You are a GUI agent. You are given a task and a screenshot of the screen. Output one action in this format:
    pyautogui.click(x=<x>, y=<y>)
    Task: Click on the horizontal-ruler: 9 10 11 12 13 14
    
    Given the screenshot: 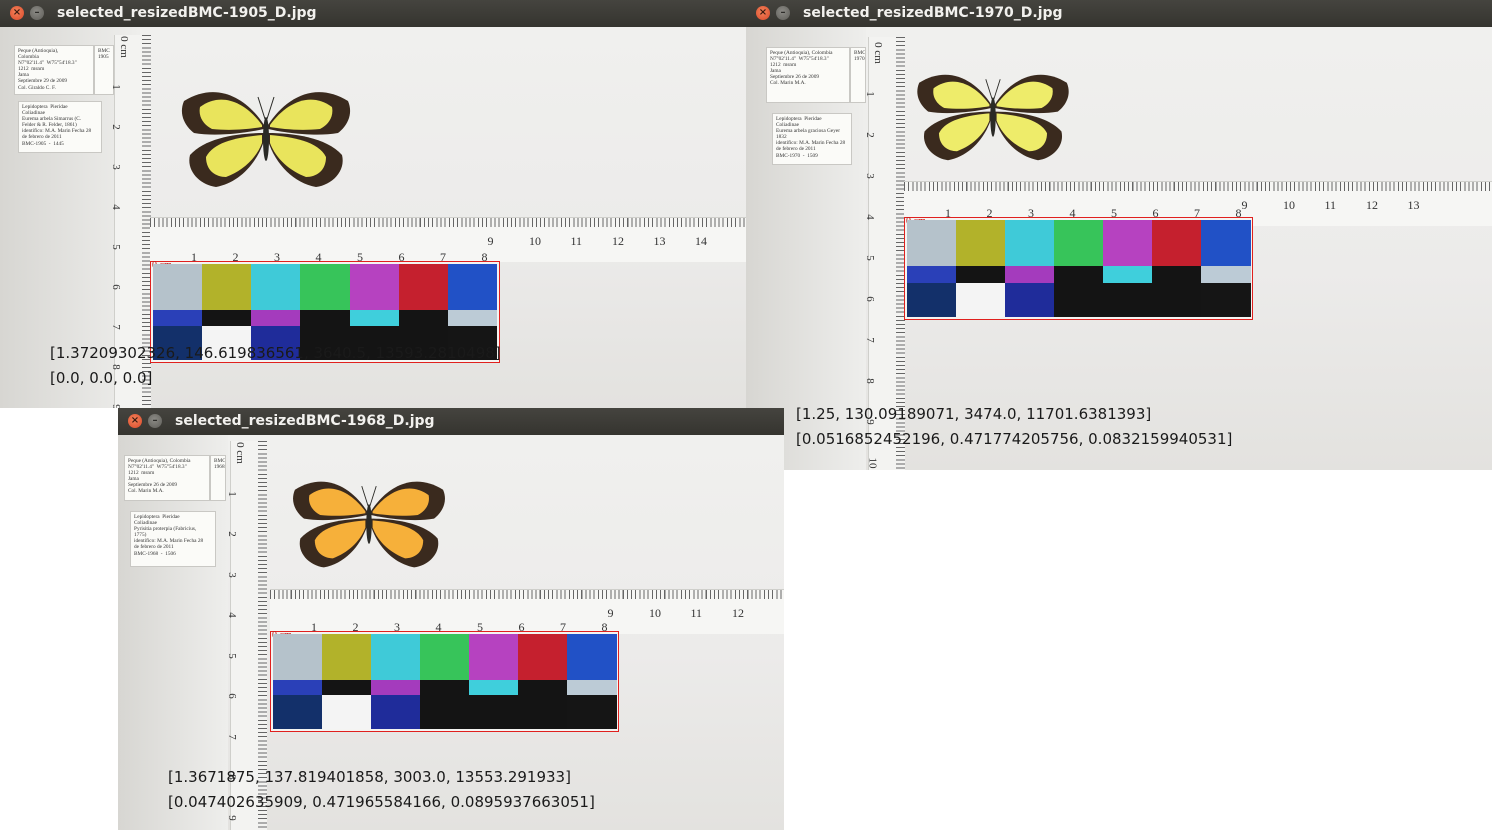 What is the action you would take?
    pyautogui.click(x=448, y=239)
    